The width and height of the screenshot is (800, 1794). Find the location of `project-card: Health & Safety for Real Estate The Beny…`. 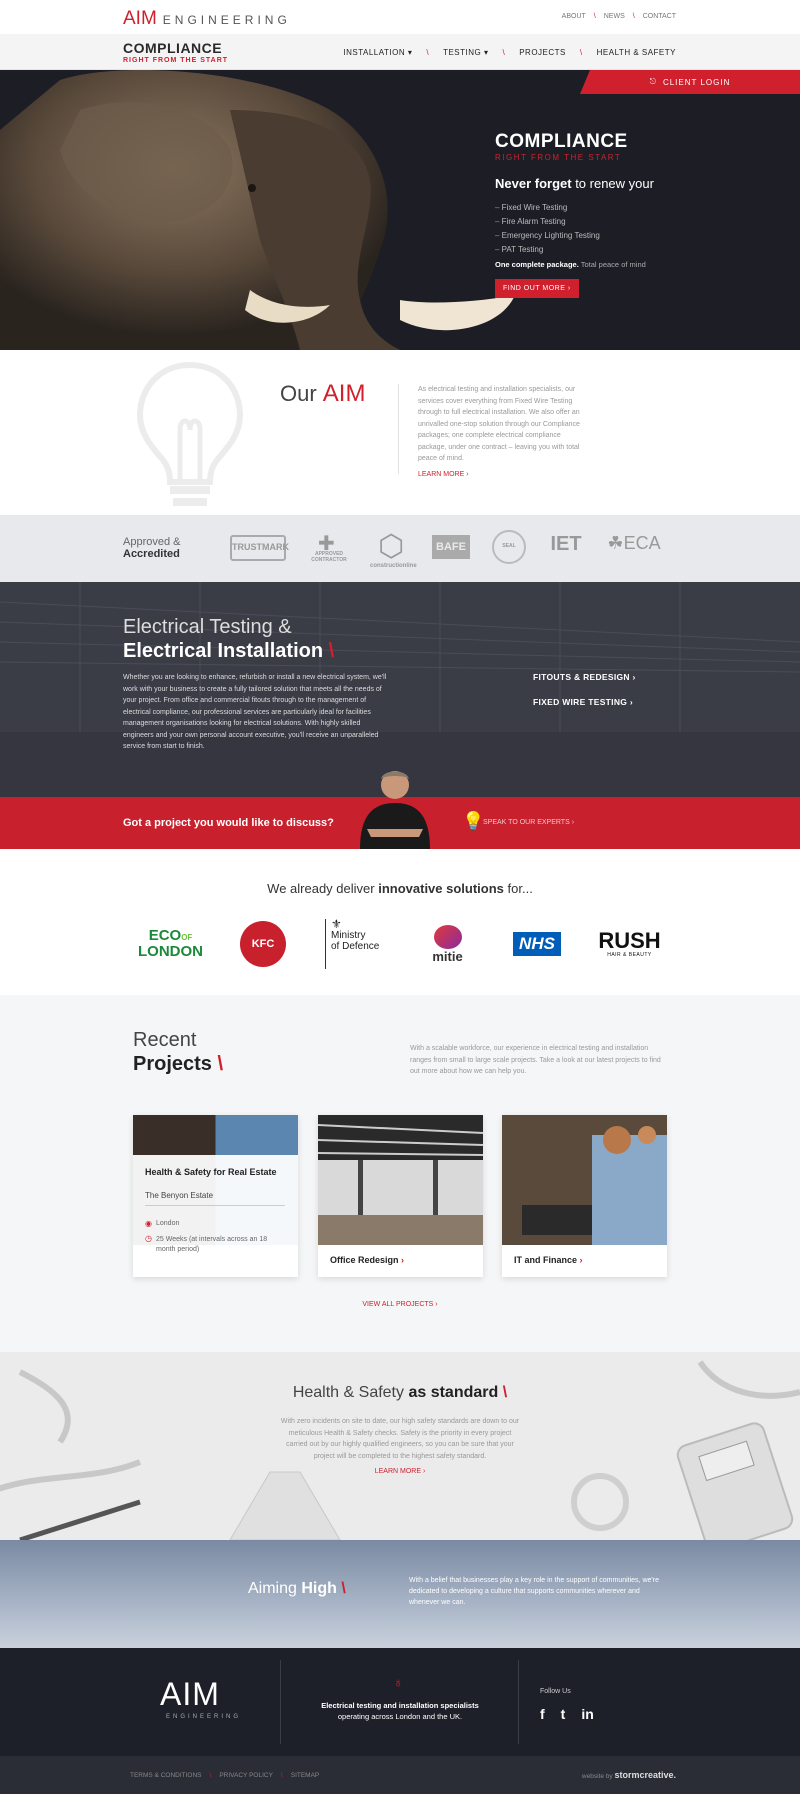

project-card: Health & Safety for Real Estate The Beny… is located at coordinates (215, 1196).